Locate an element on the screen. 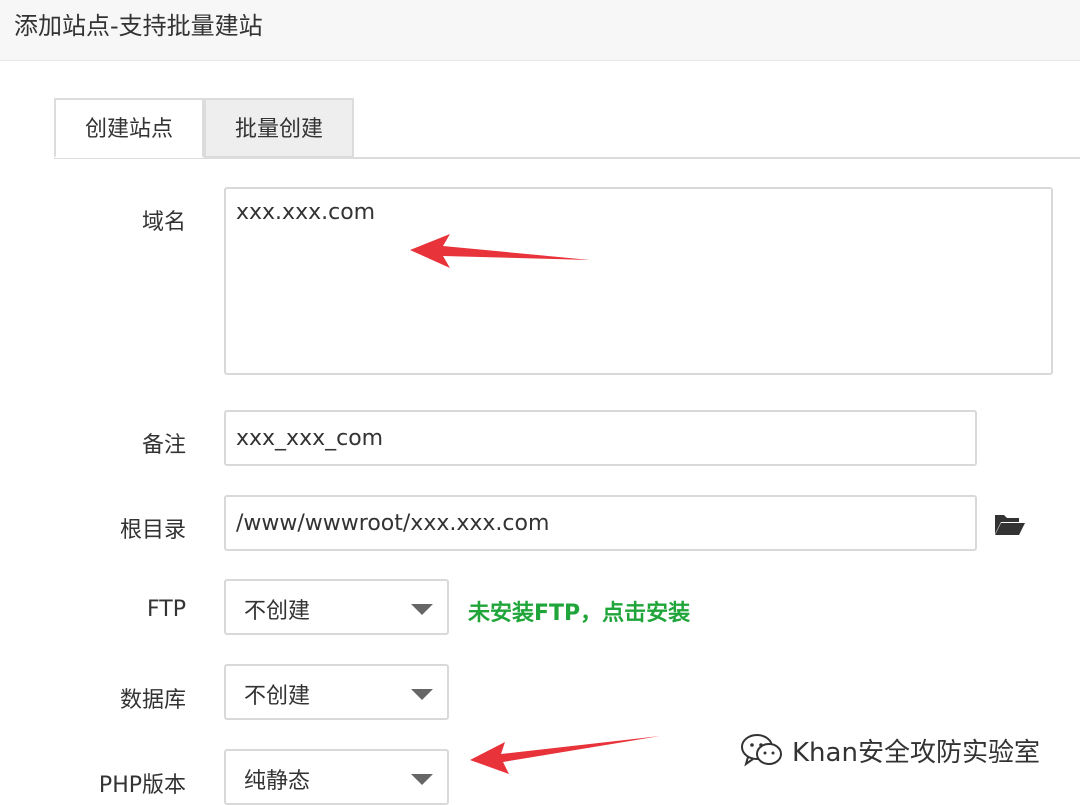 This screenshot has width=1080, height=805. root-input is located at coordinates (600, 523).